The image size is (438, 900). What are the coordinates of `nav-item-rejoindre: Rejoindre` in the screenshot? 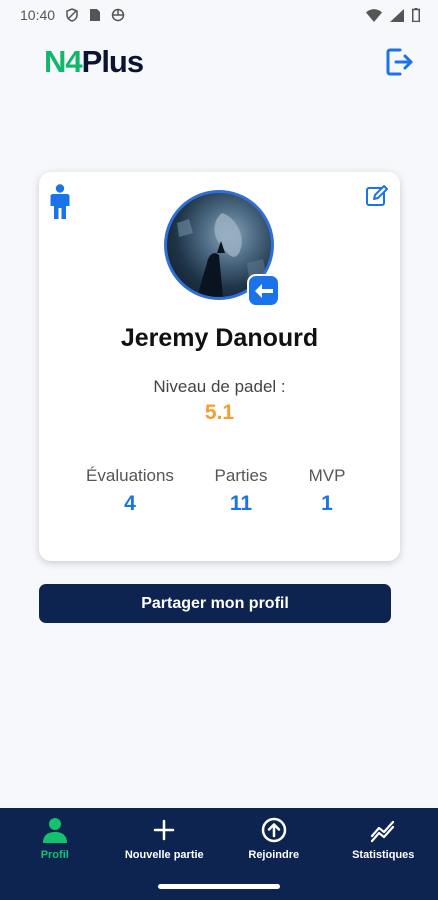 It's located at (274, 841).